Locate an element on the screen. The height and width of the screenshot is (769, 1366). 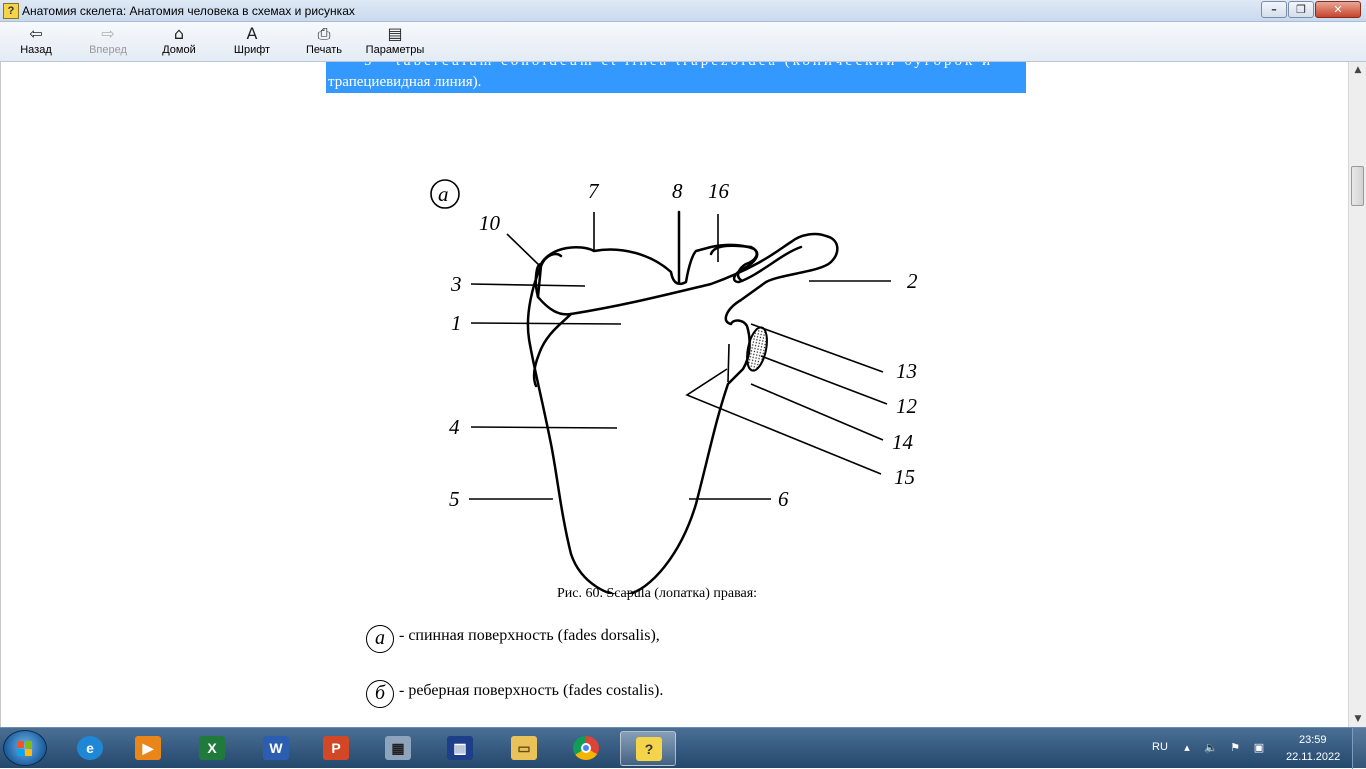
taskbar-books: ▥ is located at coordinates (460, 748).